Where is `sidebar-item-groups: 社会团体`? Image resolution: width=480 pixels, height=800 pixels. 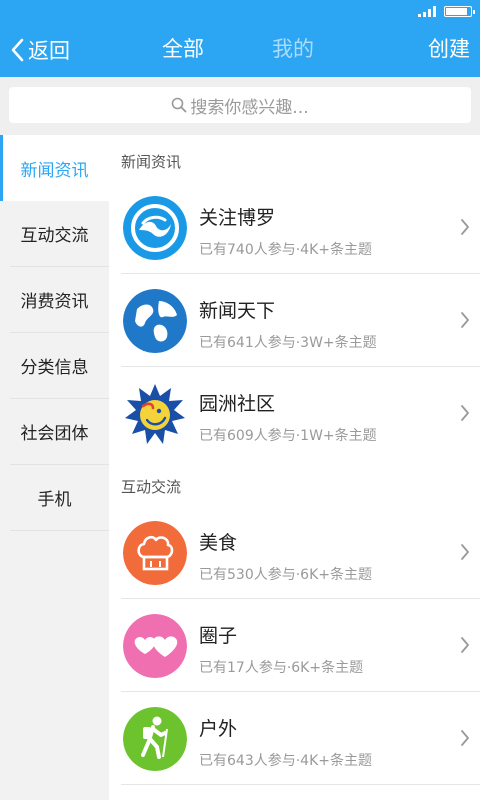
sidebar-item-groups: 社会团体 is located at coordinates (59, 432).